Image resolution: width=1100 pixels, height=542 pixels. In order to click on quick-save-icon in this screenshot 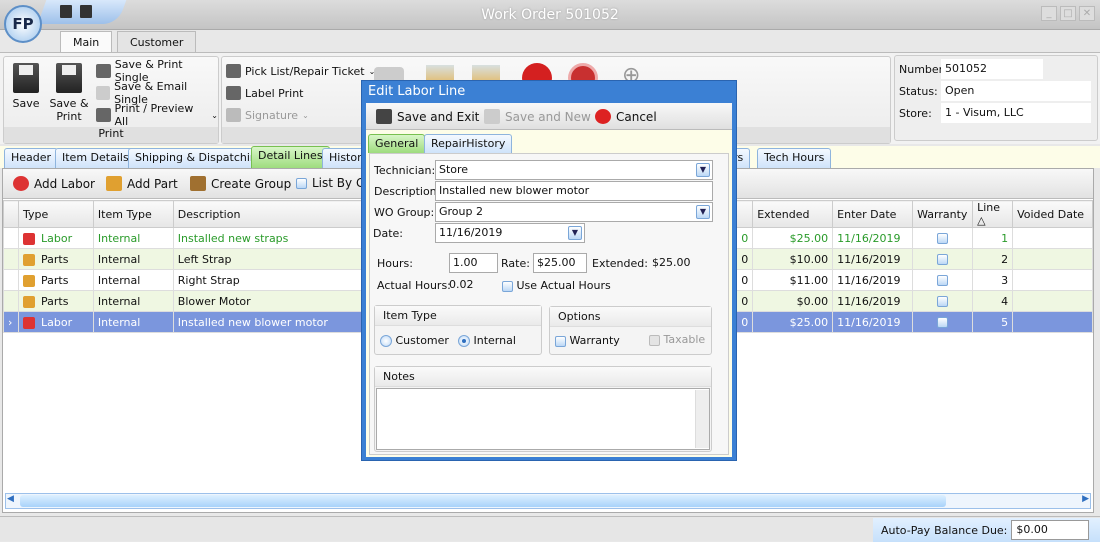, I will do `click(66, 11)`.